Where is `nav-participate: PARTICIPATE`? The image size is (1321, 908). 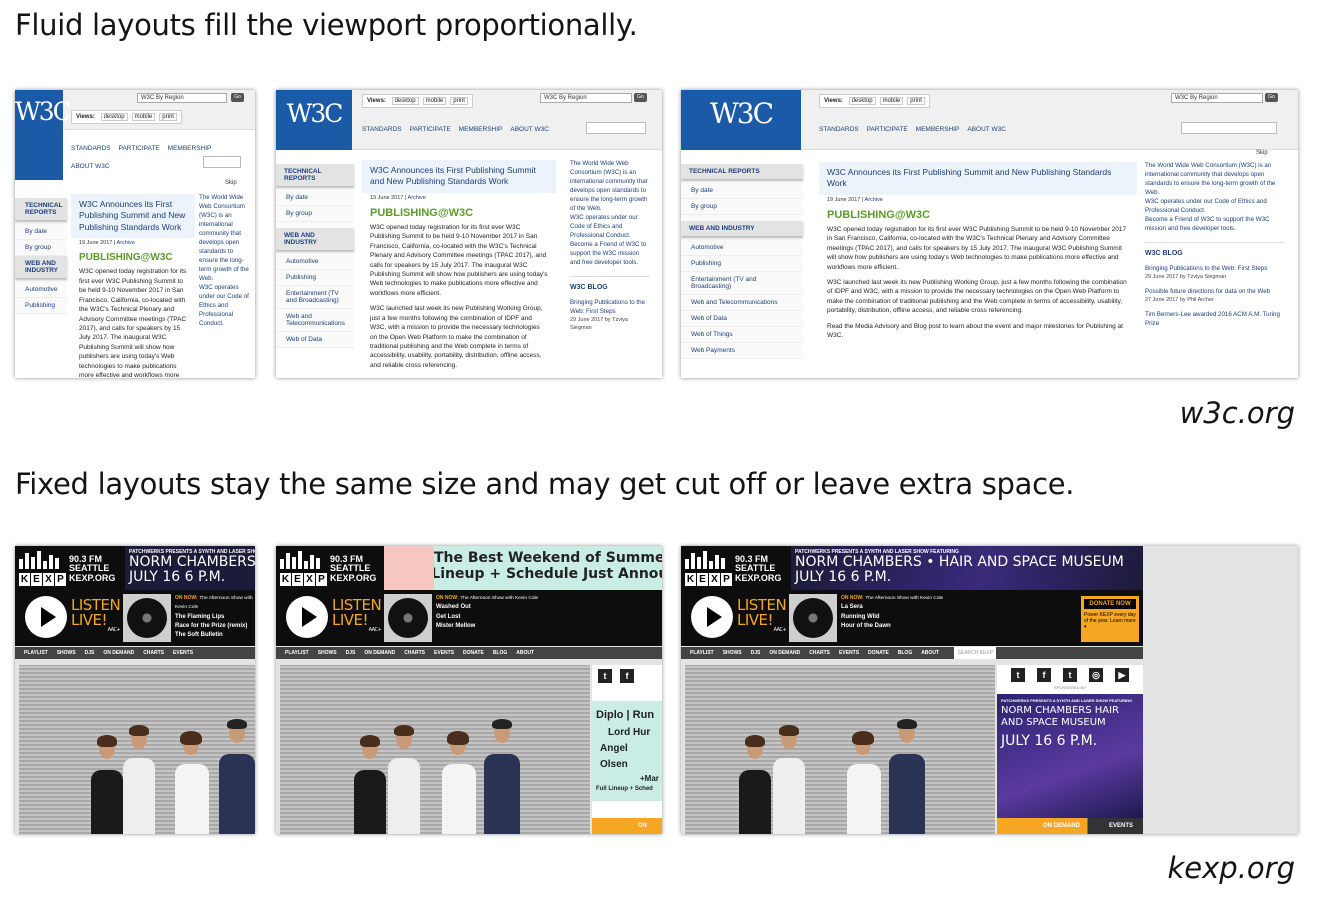 nav-participate: PARTICIPATE is located at coordinates (139, 148).